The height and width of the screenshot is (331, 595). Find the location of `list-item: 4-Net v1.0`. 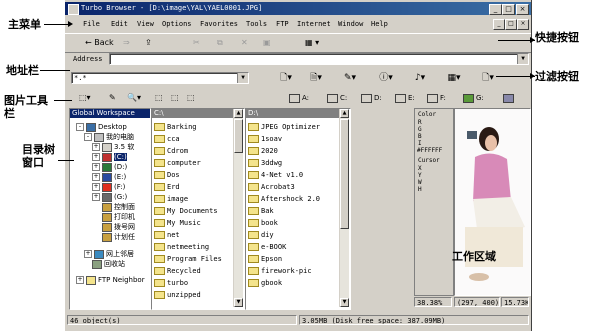

list-item: 4-Net v1.0 is located at coordinates (275, 175).